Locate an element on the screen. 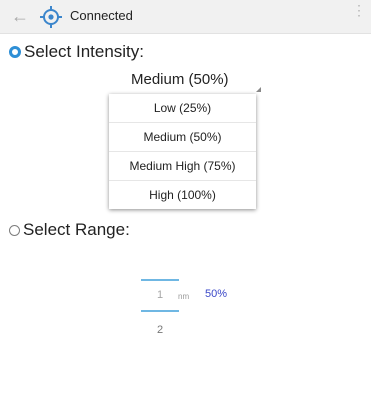 The image size is (371, 398). spinner-dropdown-arrow-icon is located at coordinates (258, 89).